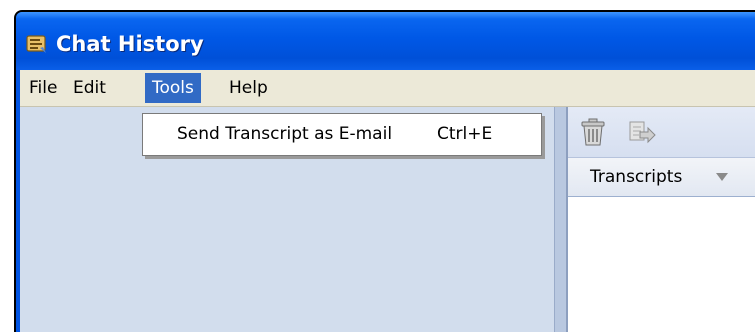 The width and height of the screenshot is (755, 332). Describe the element at coordinates (561, 219) in the screenshot. I see `pane-splitter` at that location.